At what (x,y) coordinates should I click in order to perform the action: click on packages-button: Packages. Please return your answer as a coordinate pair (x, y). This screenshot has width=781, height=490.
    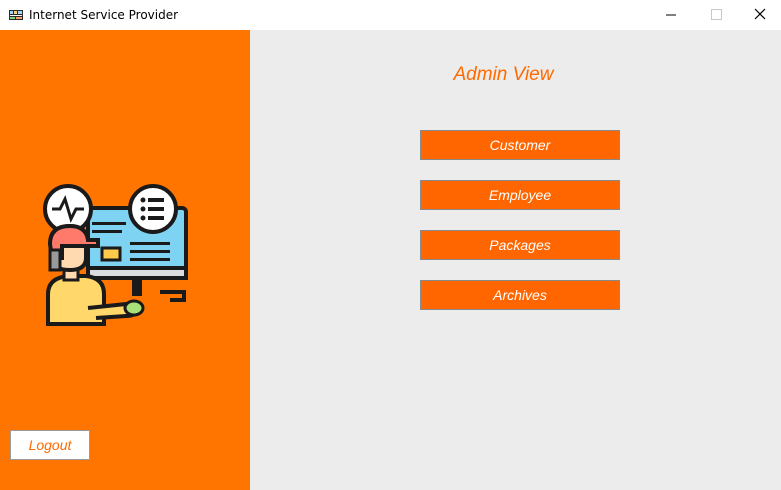
    Looking at the image, I should click on (520, 245).